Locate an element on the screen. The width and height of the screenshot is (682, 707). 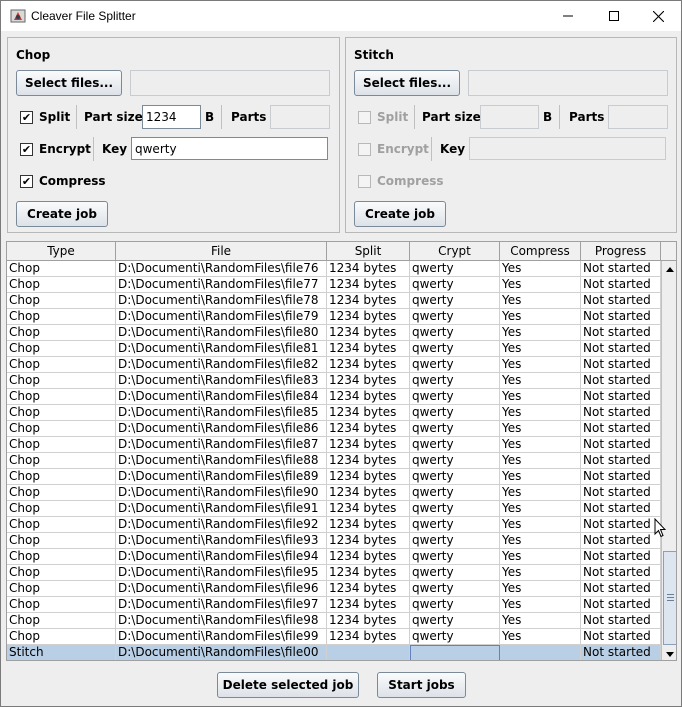
stitch-encrypt-checkbox: Encrypt is located at coordinates (393, 149).